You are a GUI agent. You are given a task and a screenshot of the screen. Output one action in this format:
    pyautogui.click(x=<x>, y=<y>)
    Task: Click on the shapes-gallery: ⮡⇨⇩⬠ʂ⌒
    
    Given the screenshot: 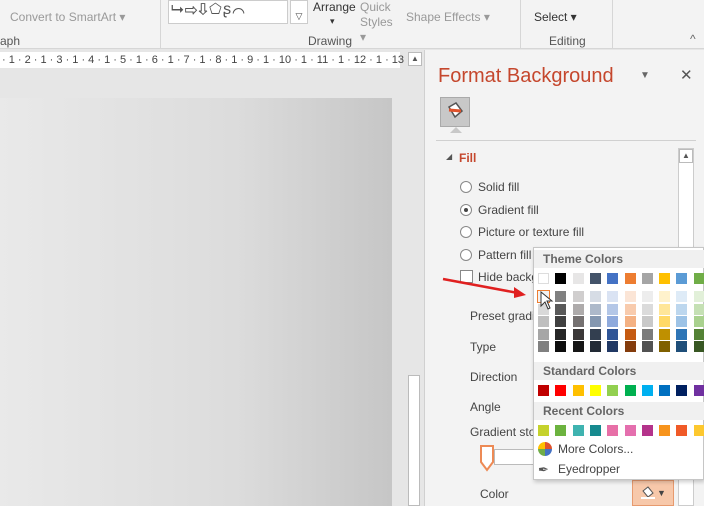 What is the action you would take?
    pyautogui.click(x=228, y=12)
    